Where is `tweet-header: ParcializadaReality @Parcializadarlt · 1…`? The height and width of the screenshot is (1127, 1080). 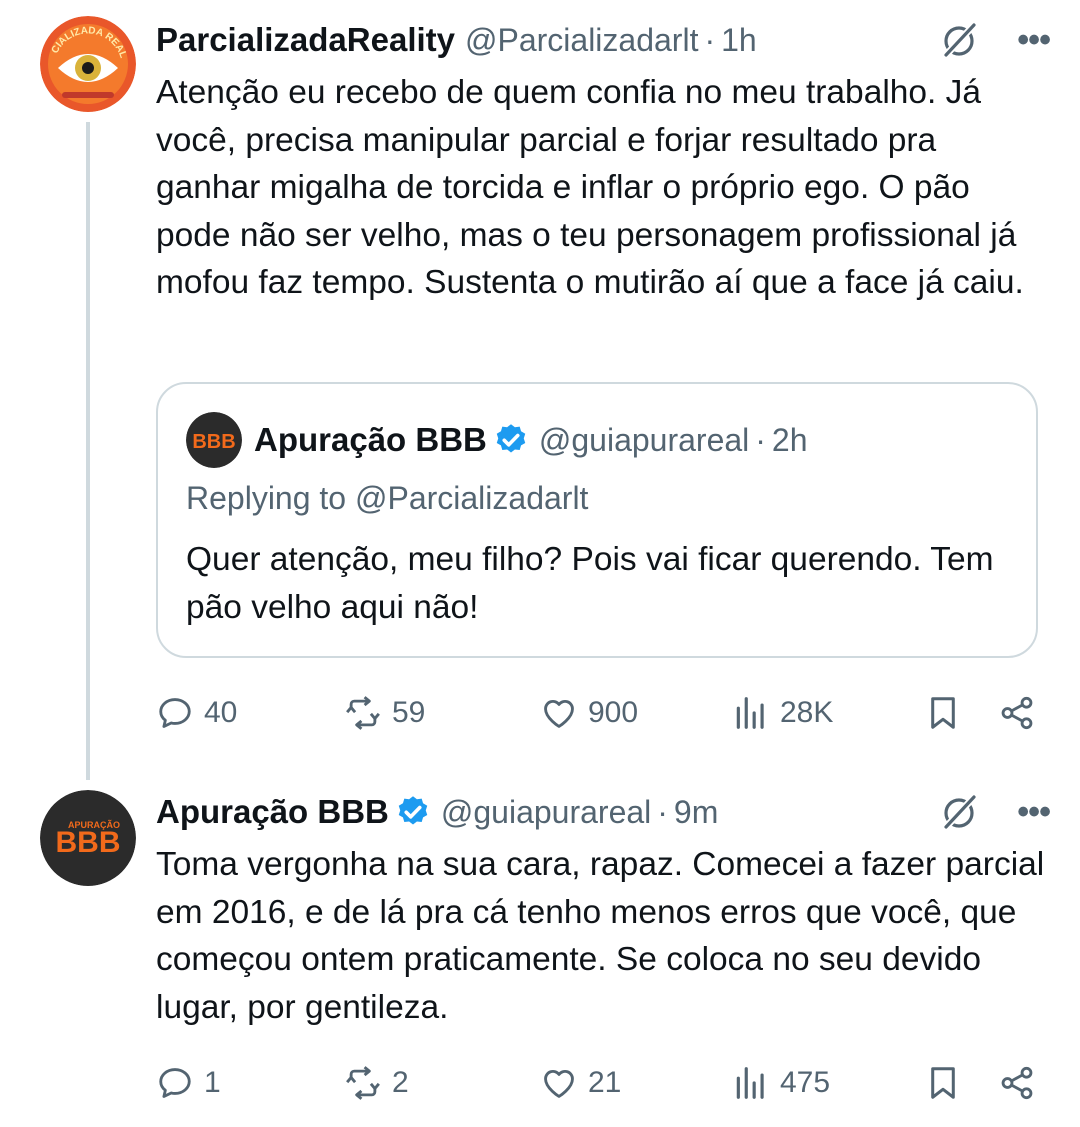
tweet-header: ParcializadaReality @Parcializadarlt · 1… is located at coordinates (603, 40).